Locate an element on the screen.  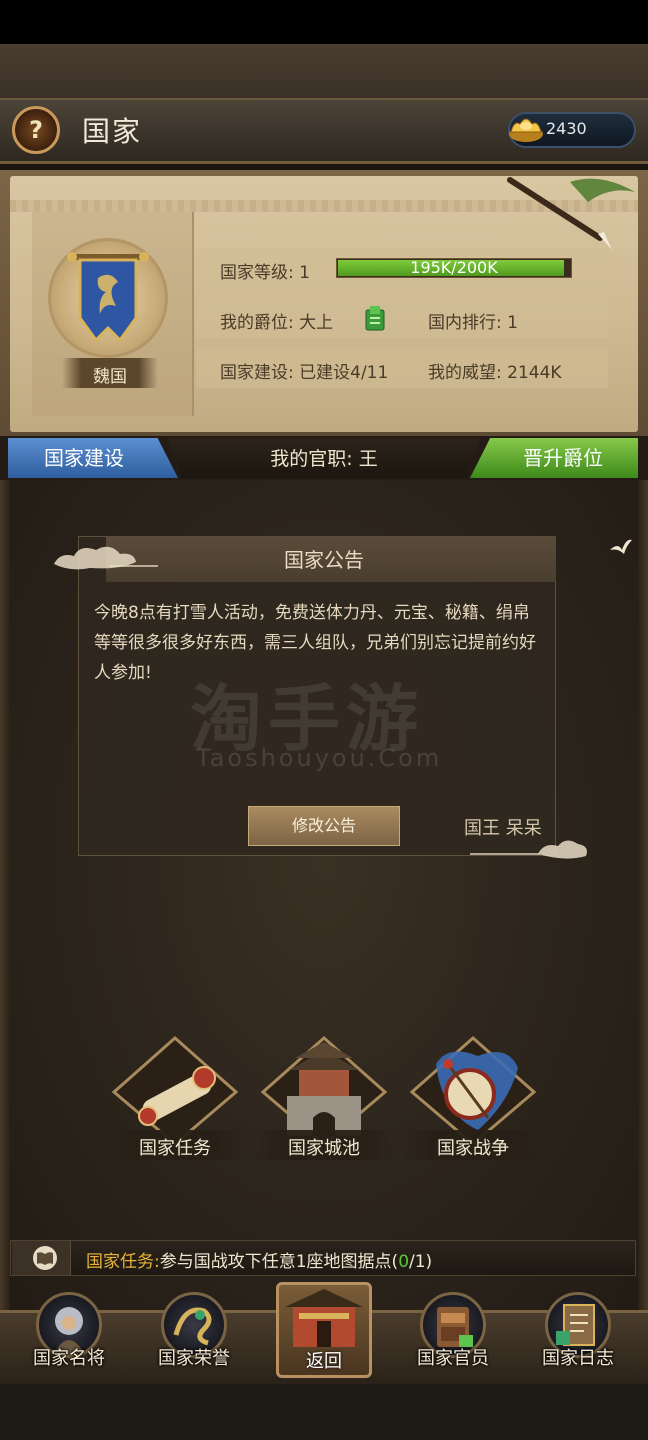
help-button: ? is located at coordinates (36, 130).